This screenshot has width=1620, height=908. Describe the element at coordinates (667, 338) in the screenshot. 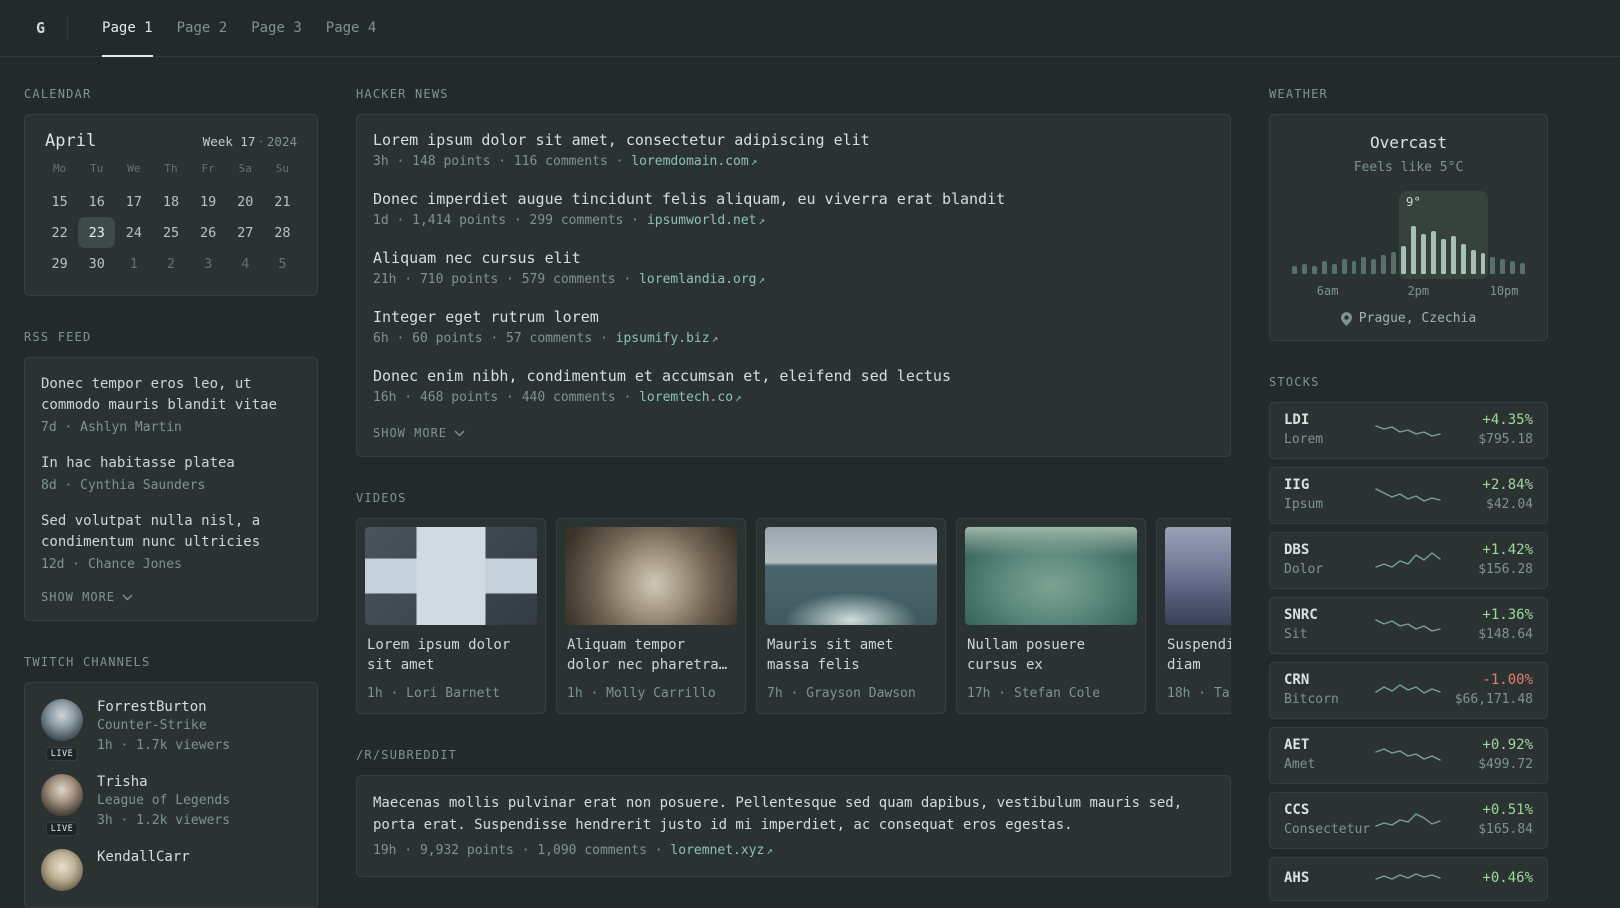

I see `hn-item-domain-link: ipsumify.biz ↗` at that location.